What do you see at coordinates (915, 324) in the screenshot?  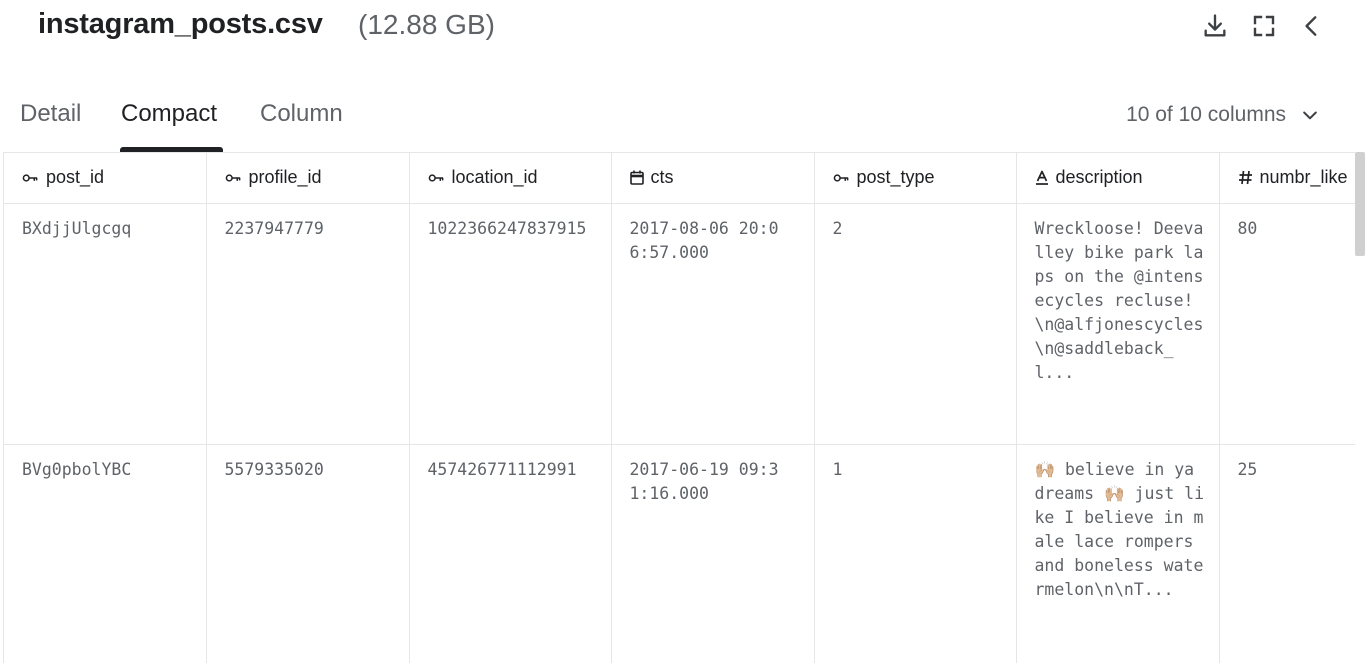 I see `cell-post-type: 2` at bounding box center [915, 324].